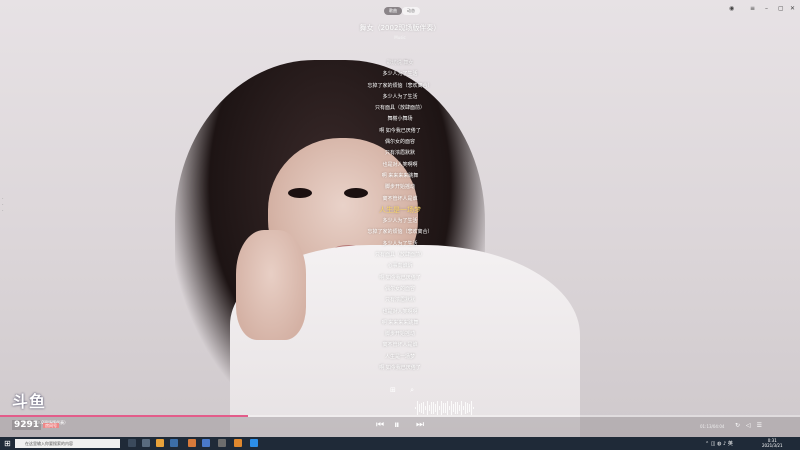 This screenshot has width=800, height=450. Describe the element at coordinates (766, 8) in the screenshot. I see `minimize-icon: –` at that location.